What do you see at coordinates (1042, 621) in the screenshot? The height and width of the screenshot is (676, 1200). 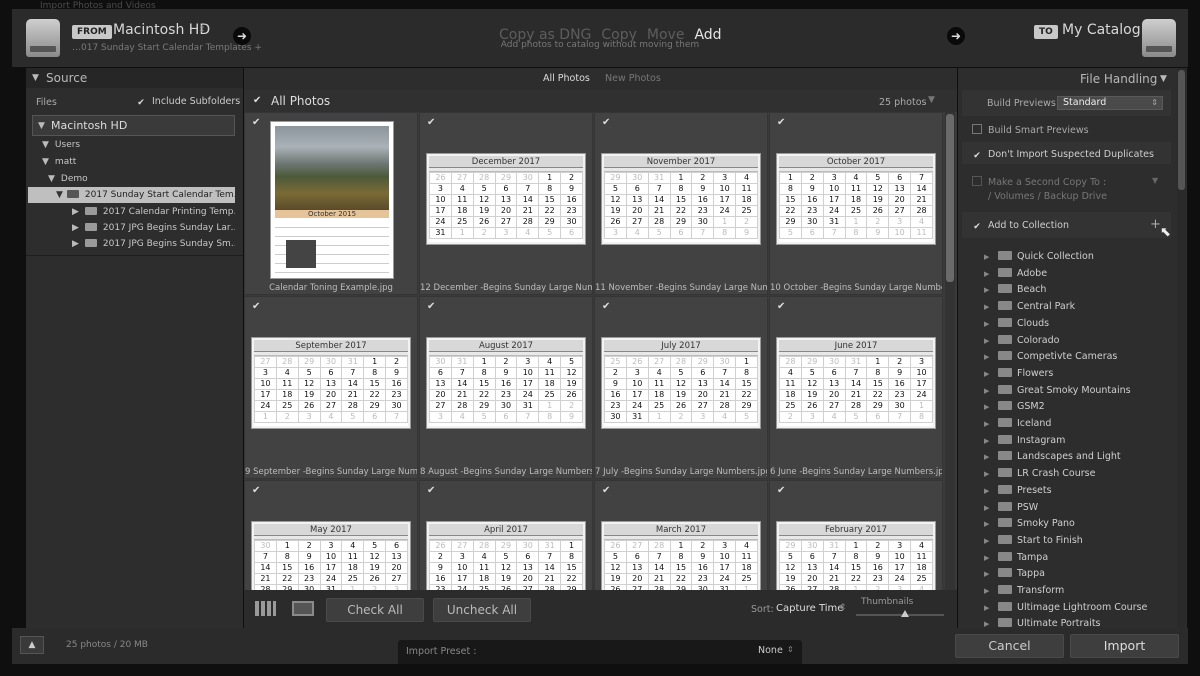 I see `collection-item: ▶ Ultimate Portraits` at bounding box center [1042, 621].